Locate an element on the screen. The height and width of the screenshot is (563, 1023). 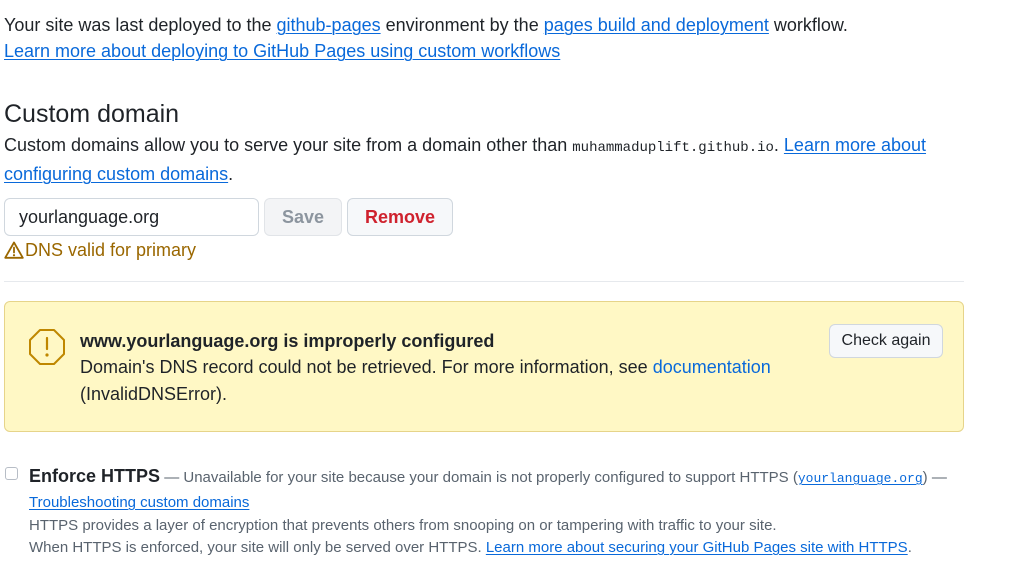
enforce-https-checkbox is located at coordinates (11, 473).